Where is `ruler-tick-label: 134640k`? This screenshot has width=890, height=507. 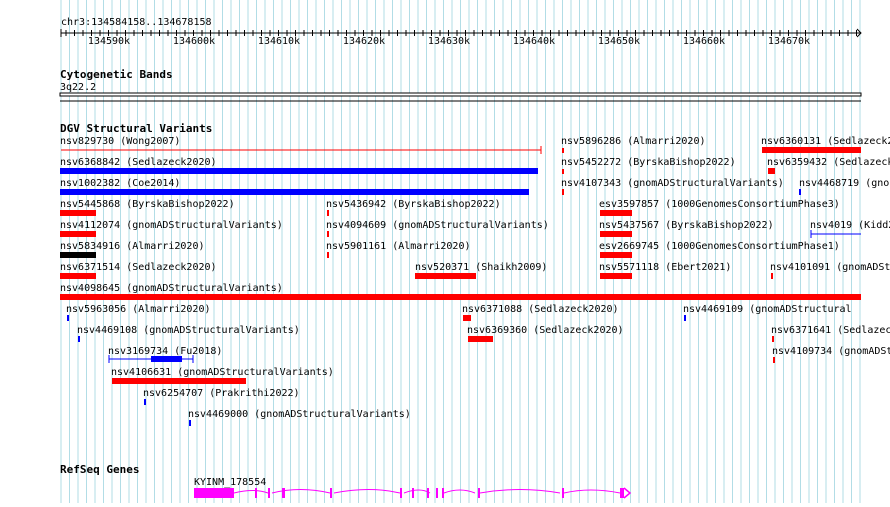 ruler-tick-label: 134640k is located at coordinates (534, 41).